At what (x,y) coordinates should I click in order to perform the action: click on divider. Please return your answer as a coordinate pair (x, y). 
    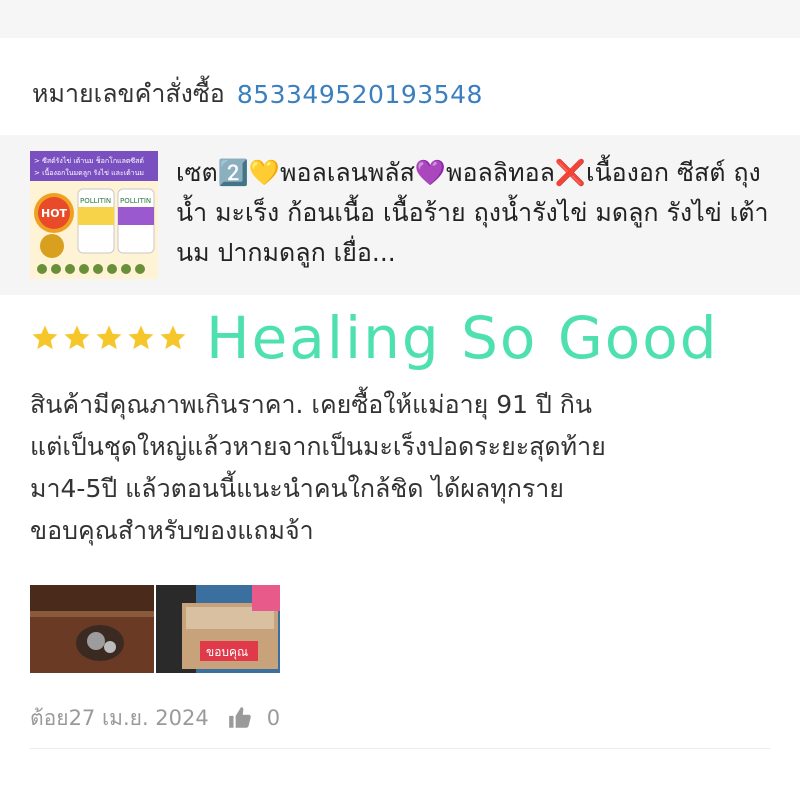
    Looking at the image, I should click on (400, 748).